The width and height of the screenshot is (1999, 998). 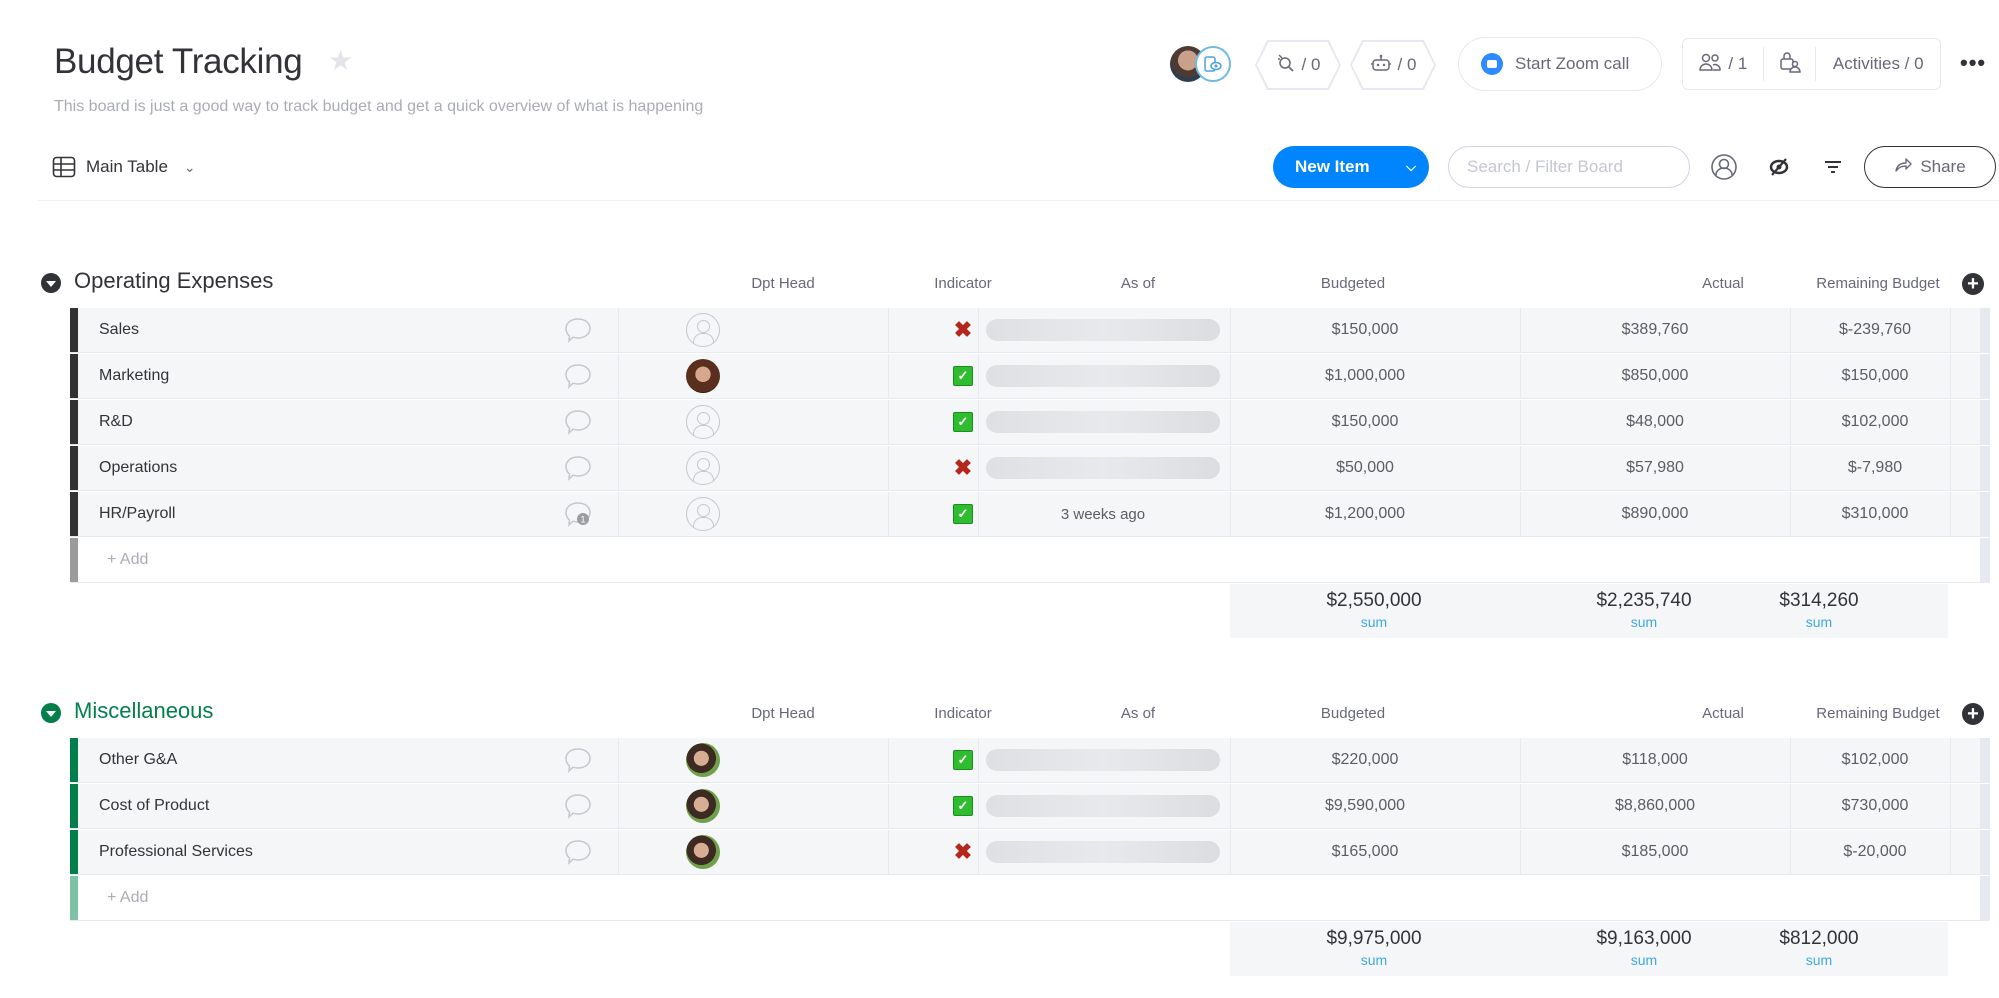 What do you see at coordinates (299, 376) in the screenshot?
I see `item-name: Marketing` at bounding box center [299, 376].